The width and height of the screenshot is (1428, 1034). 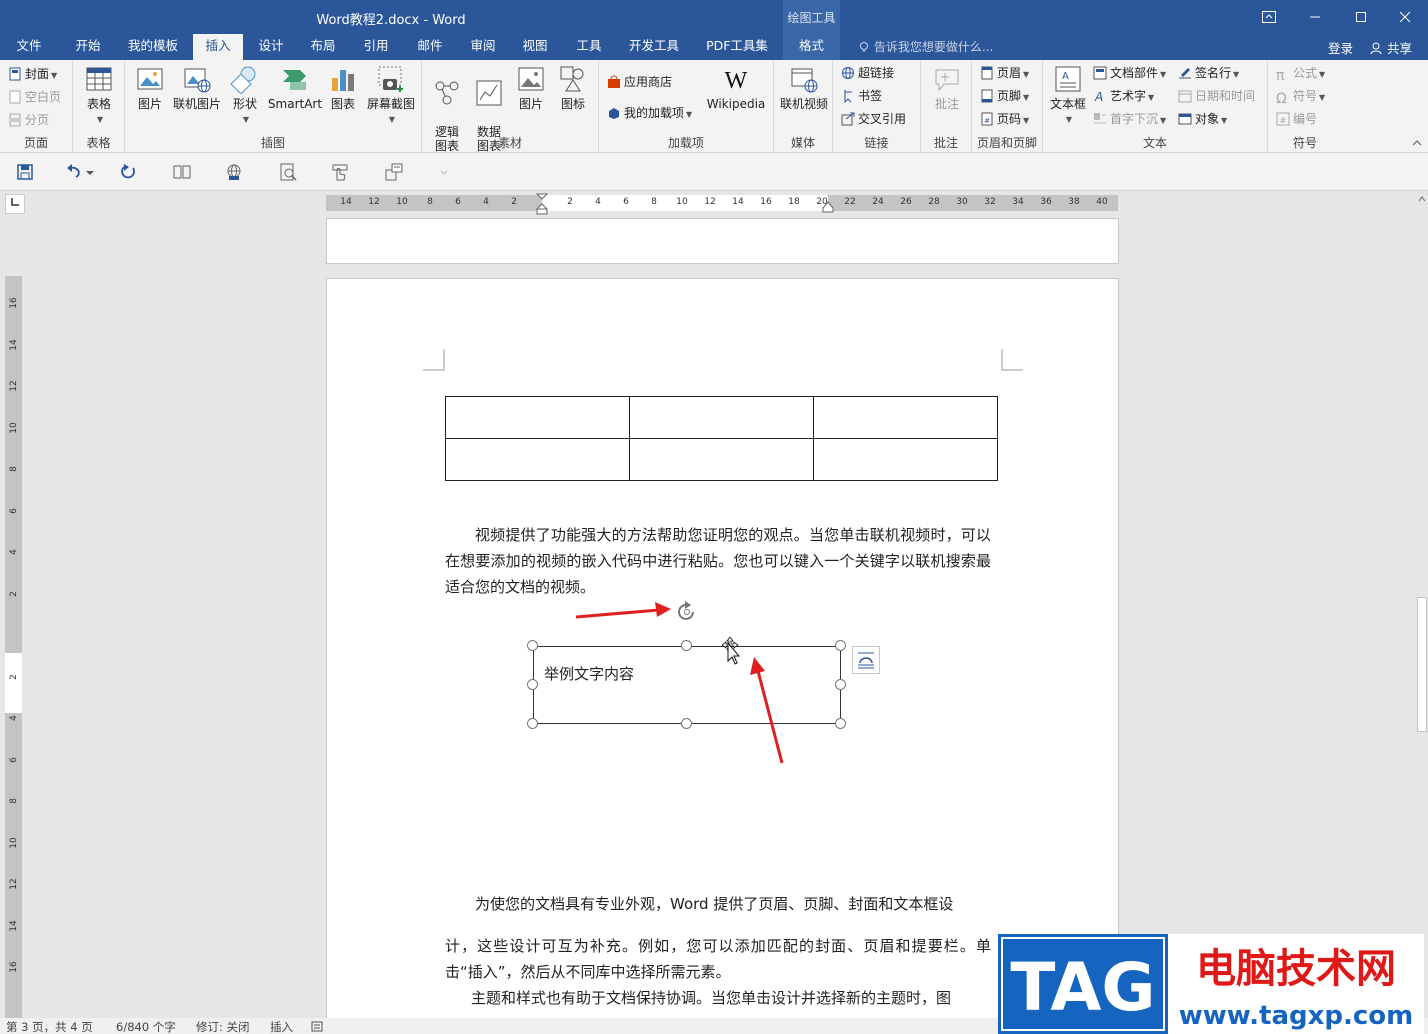 I want to click on vertical-scrollbar, so click(x=1422, y=604).